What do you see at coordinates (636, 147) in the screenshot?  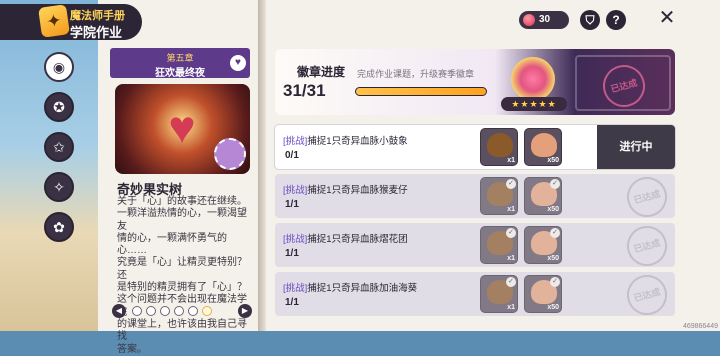 I see `in-progress-button: 进行中` at bounding box center [636, 147].